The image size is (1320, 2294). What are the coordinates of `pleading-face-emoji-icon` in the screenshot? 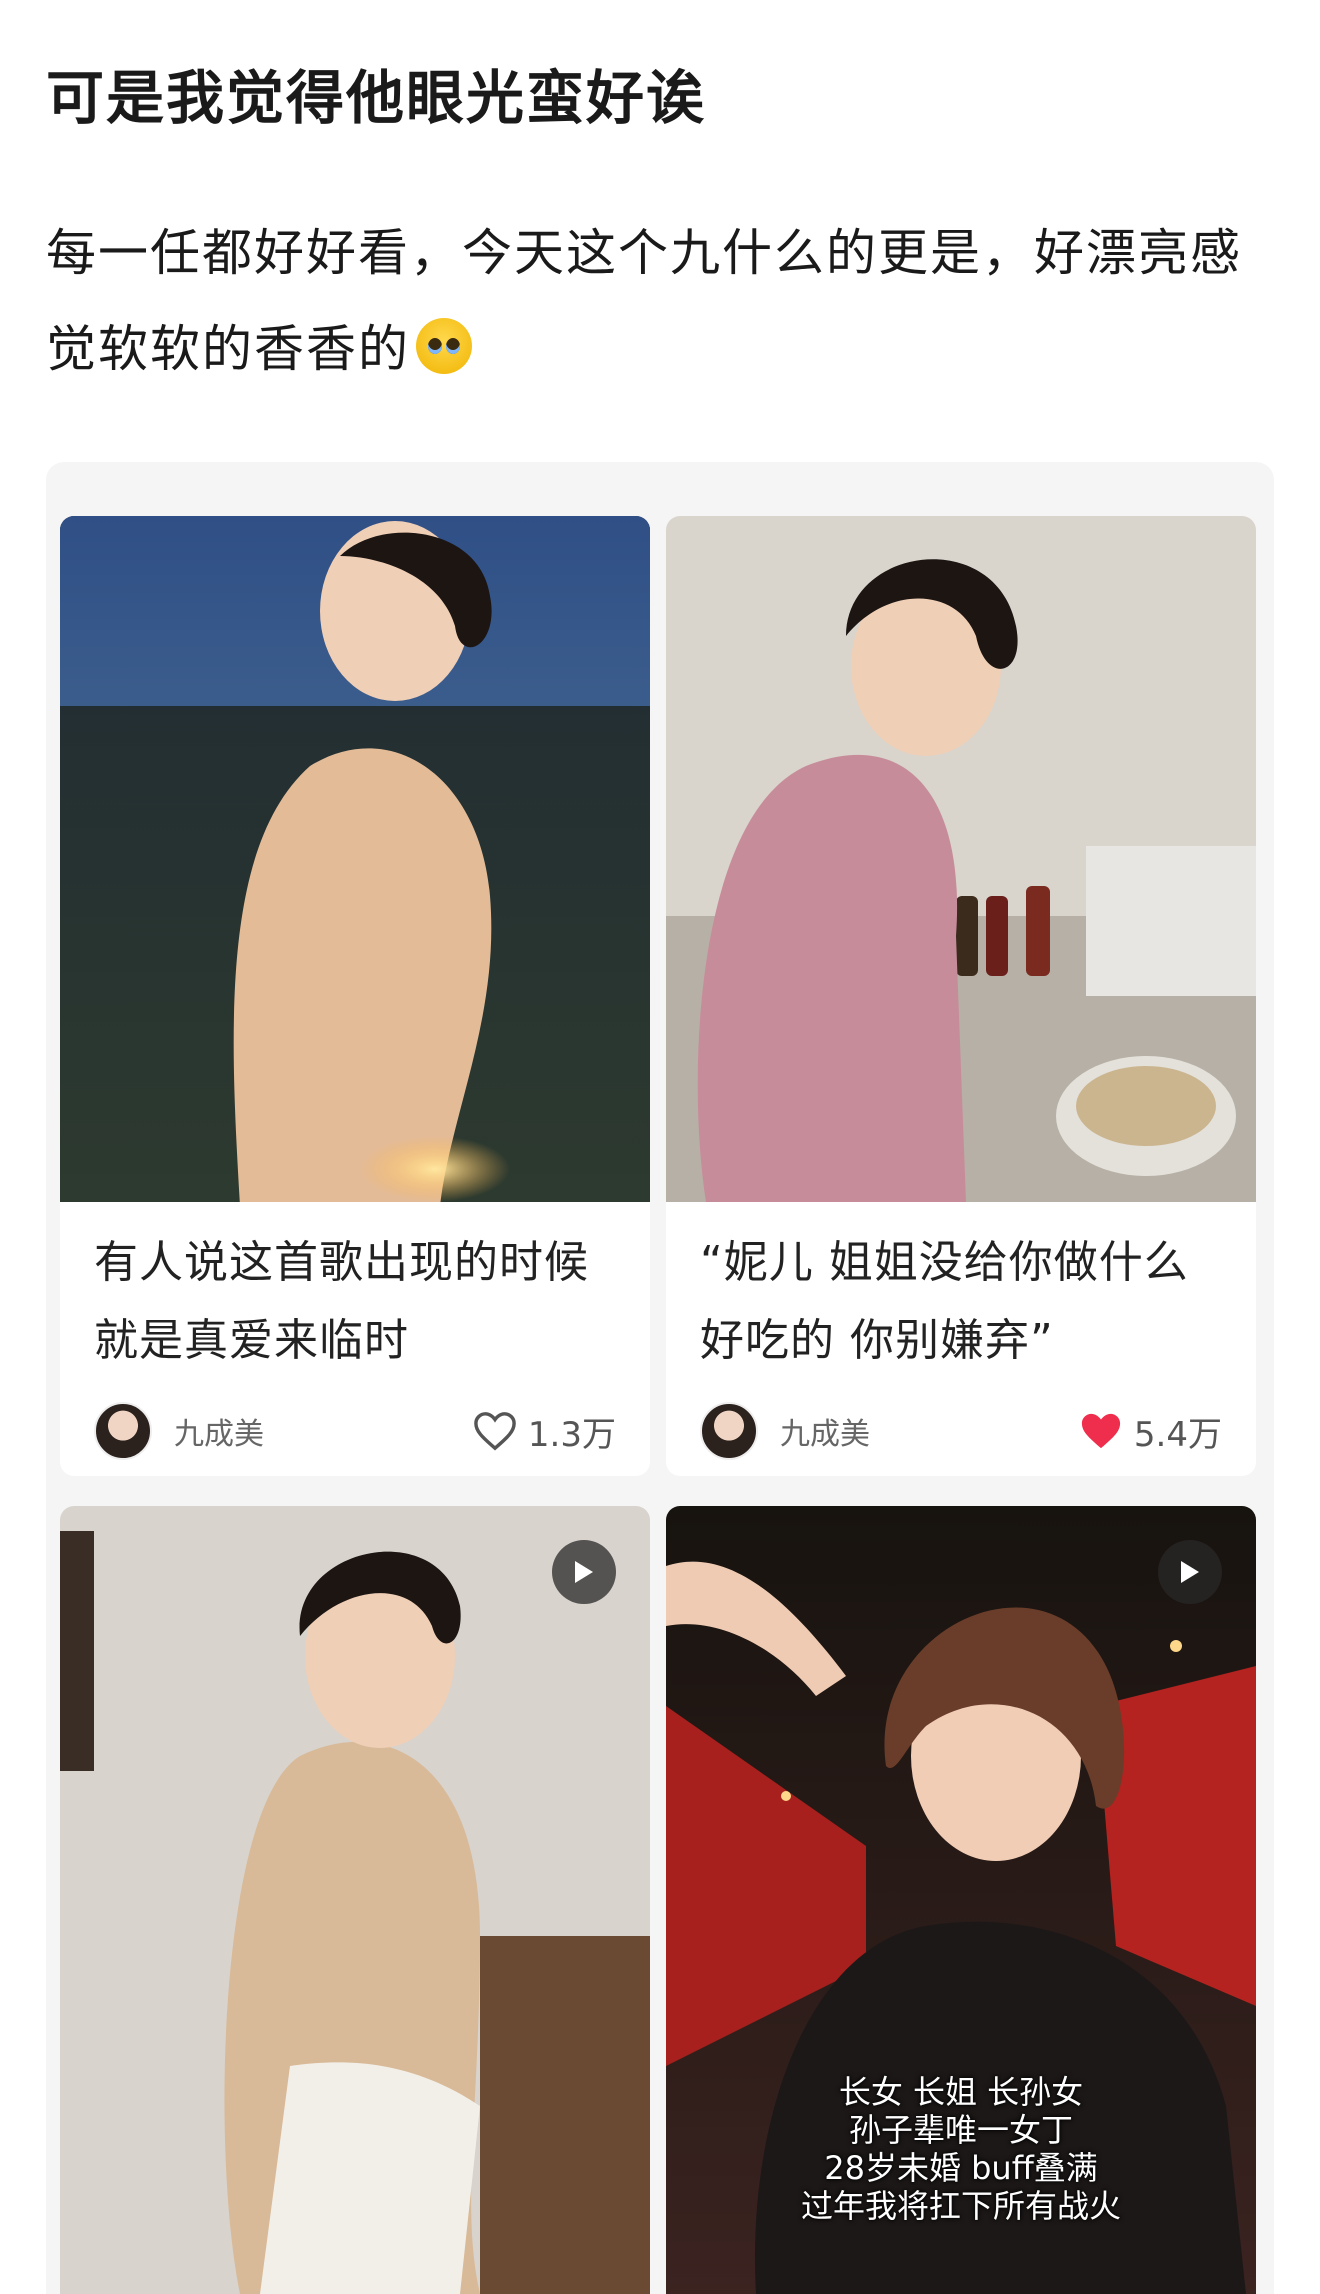 It's located at (444, 346).